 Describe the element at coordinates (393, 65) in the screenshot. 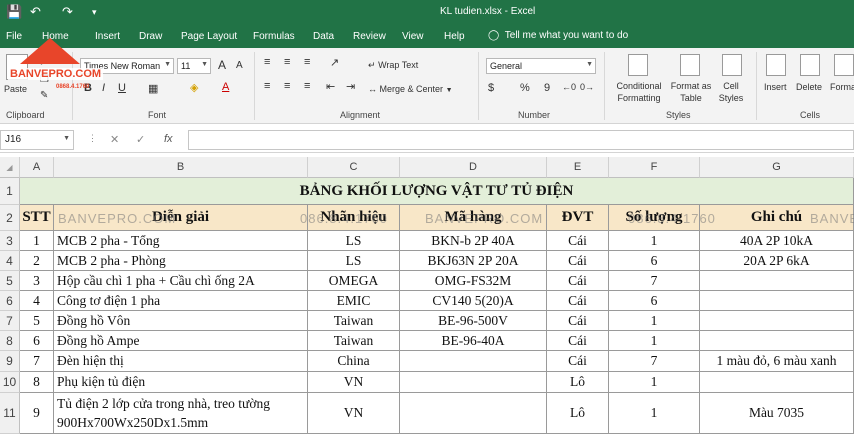

I see `wrap-text-button: ↵ Wrap Text` at that location.